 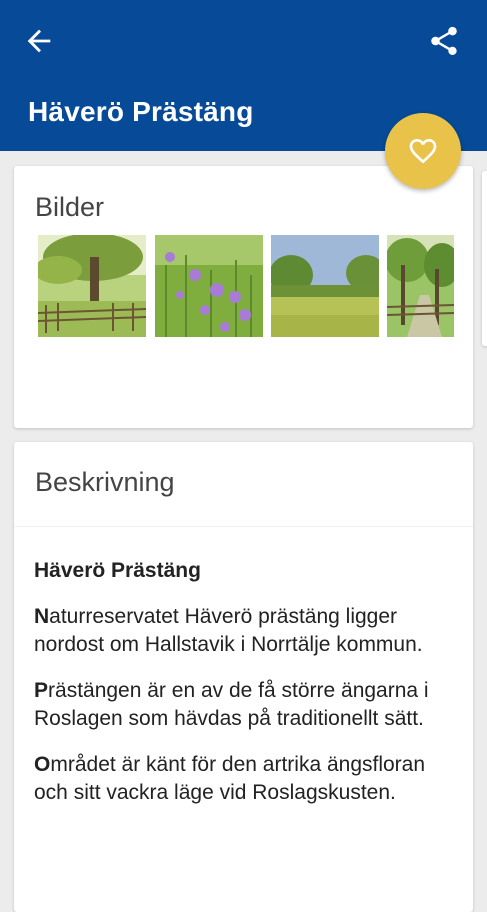 I want to click on arrow-left-icon, so click(x=39, y=41).